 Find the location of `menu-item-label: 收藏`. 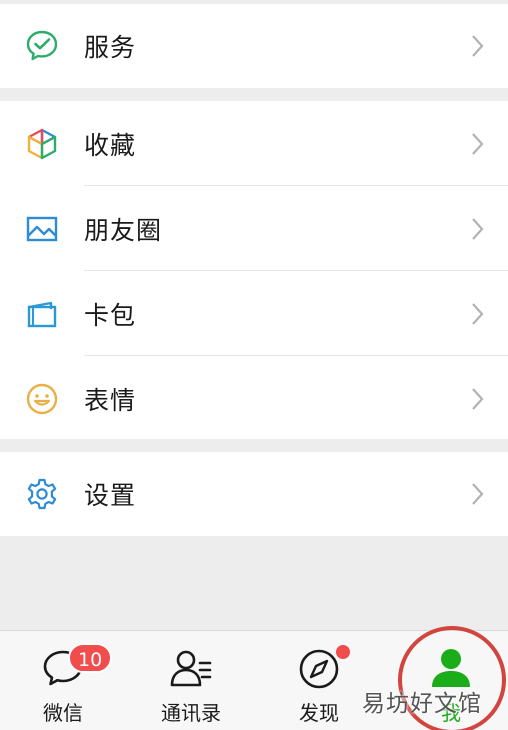

menu-item-label: 收藏 is located at coordinates (110, 145).